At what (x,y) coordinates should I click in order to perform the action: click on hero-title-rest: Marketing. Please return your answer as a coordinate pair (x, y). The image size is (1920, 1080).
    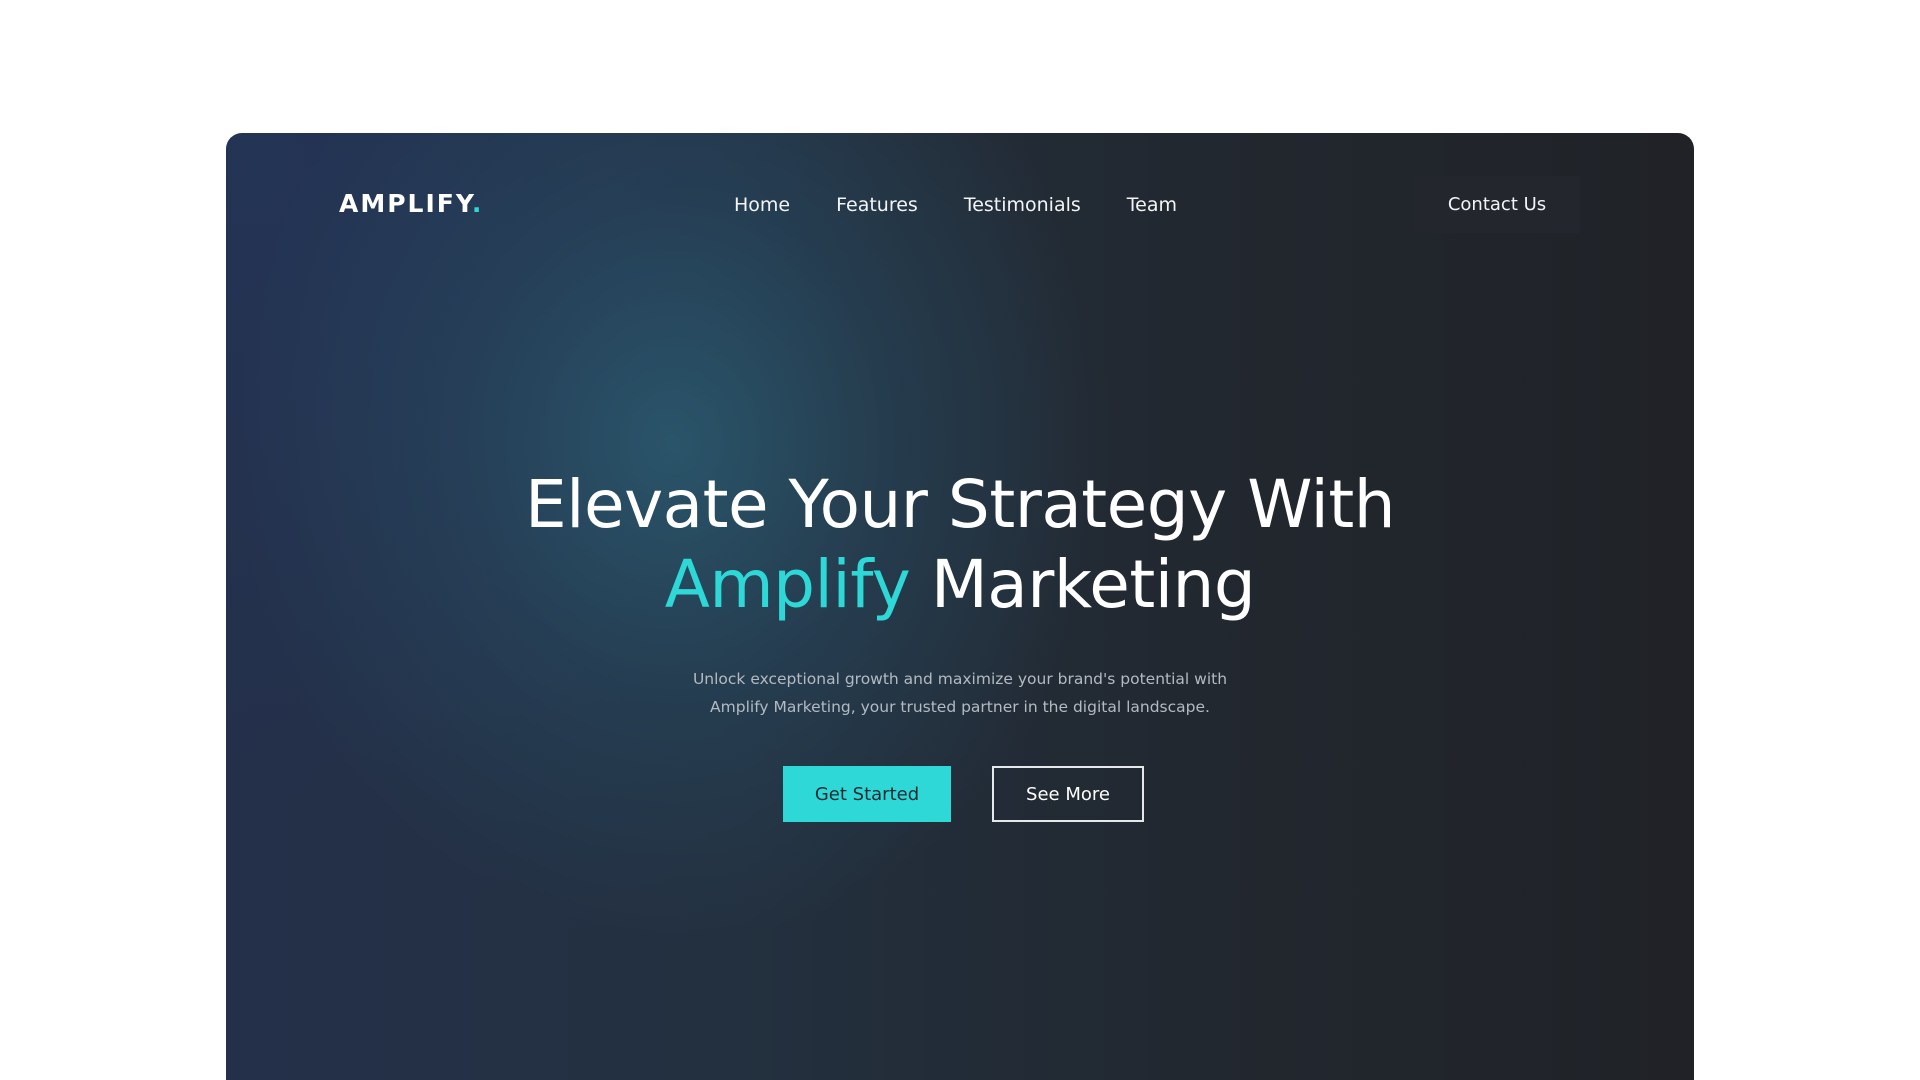
    Looking at the image, I should click on (1083, 584).